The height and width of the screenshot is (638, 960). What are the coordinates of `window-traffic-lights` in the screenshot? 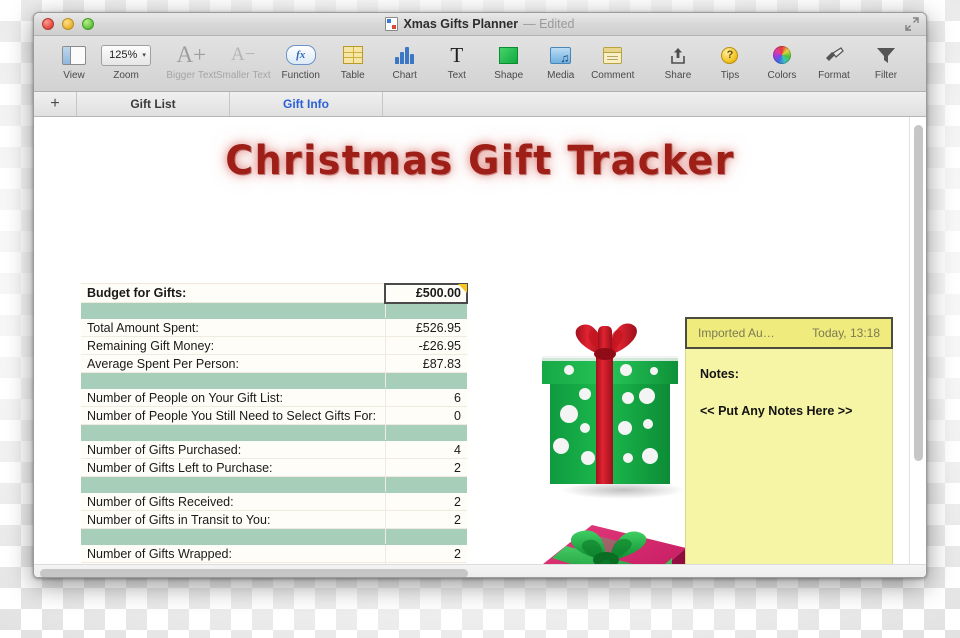 It's located at (64, 24).